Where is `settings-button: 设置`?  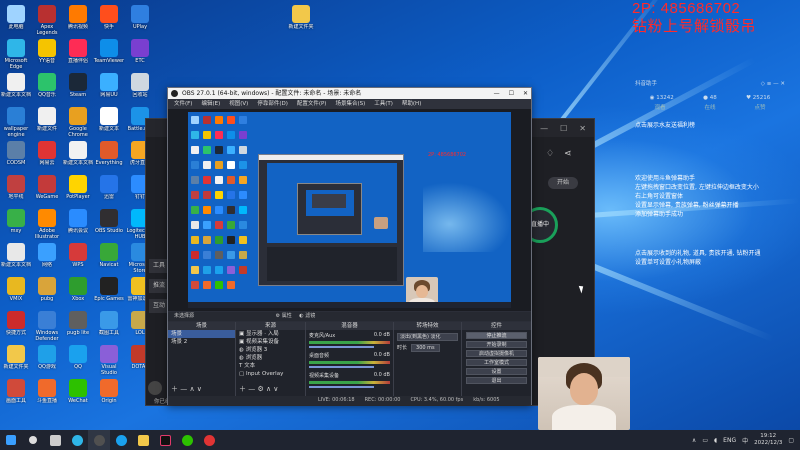 settings-button: 设置 is located at coordinates (496, 371).